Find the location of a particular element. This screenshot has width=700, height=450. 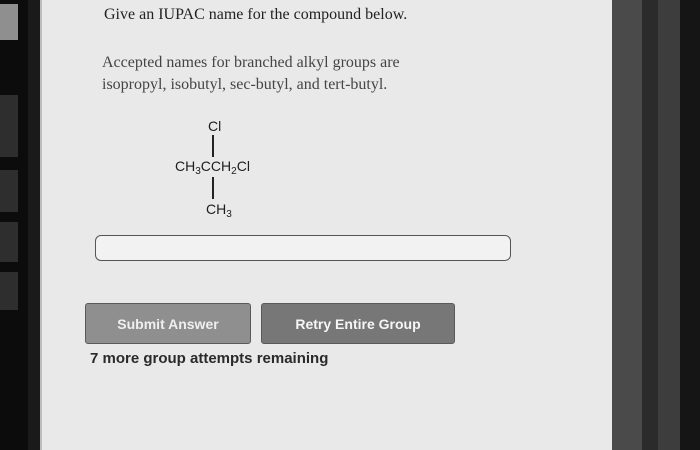

retry-entire-group-button: Retry Entire Group is located at coordinates (358, 323).